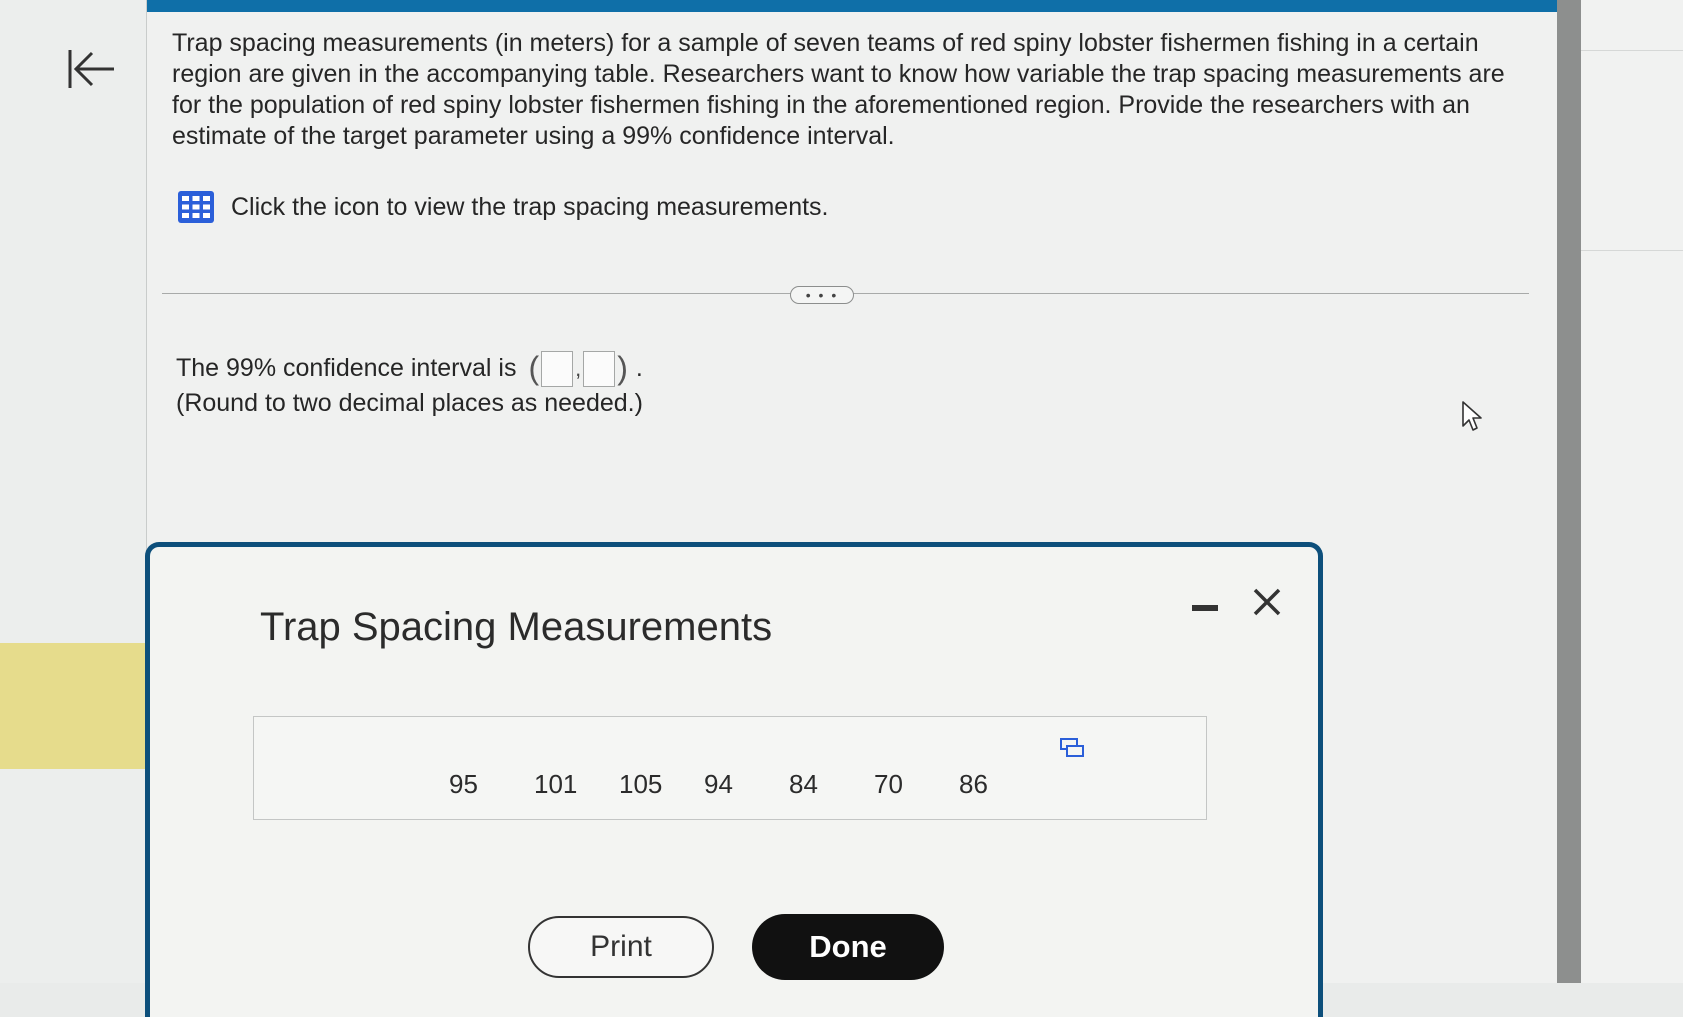  What do you see at coordinates (1569, 491) in the screenshot?
I see `panel-scroll-edge` at bounding box center [1569, 491].